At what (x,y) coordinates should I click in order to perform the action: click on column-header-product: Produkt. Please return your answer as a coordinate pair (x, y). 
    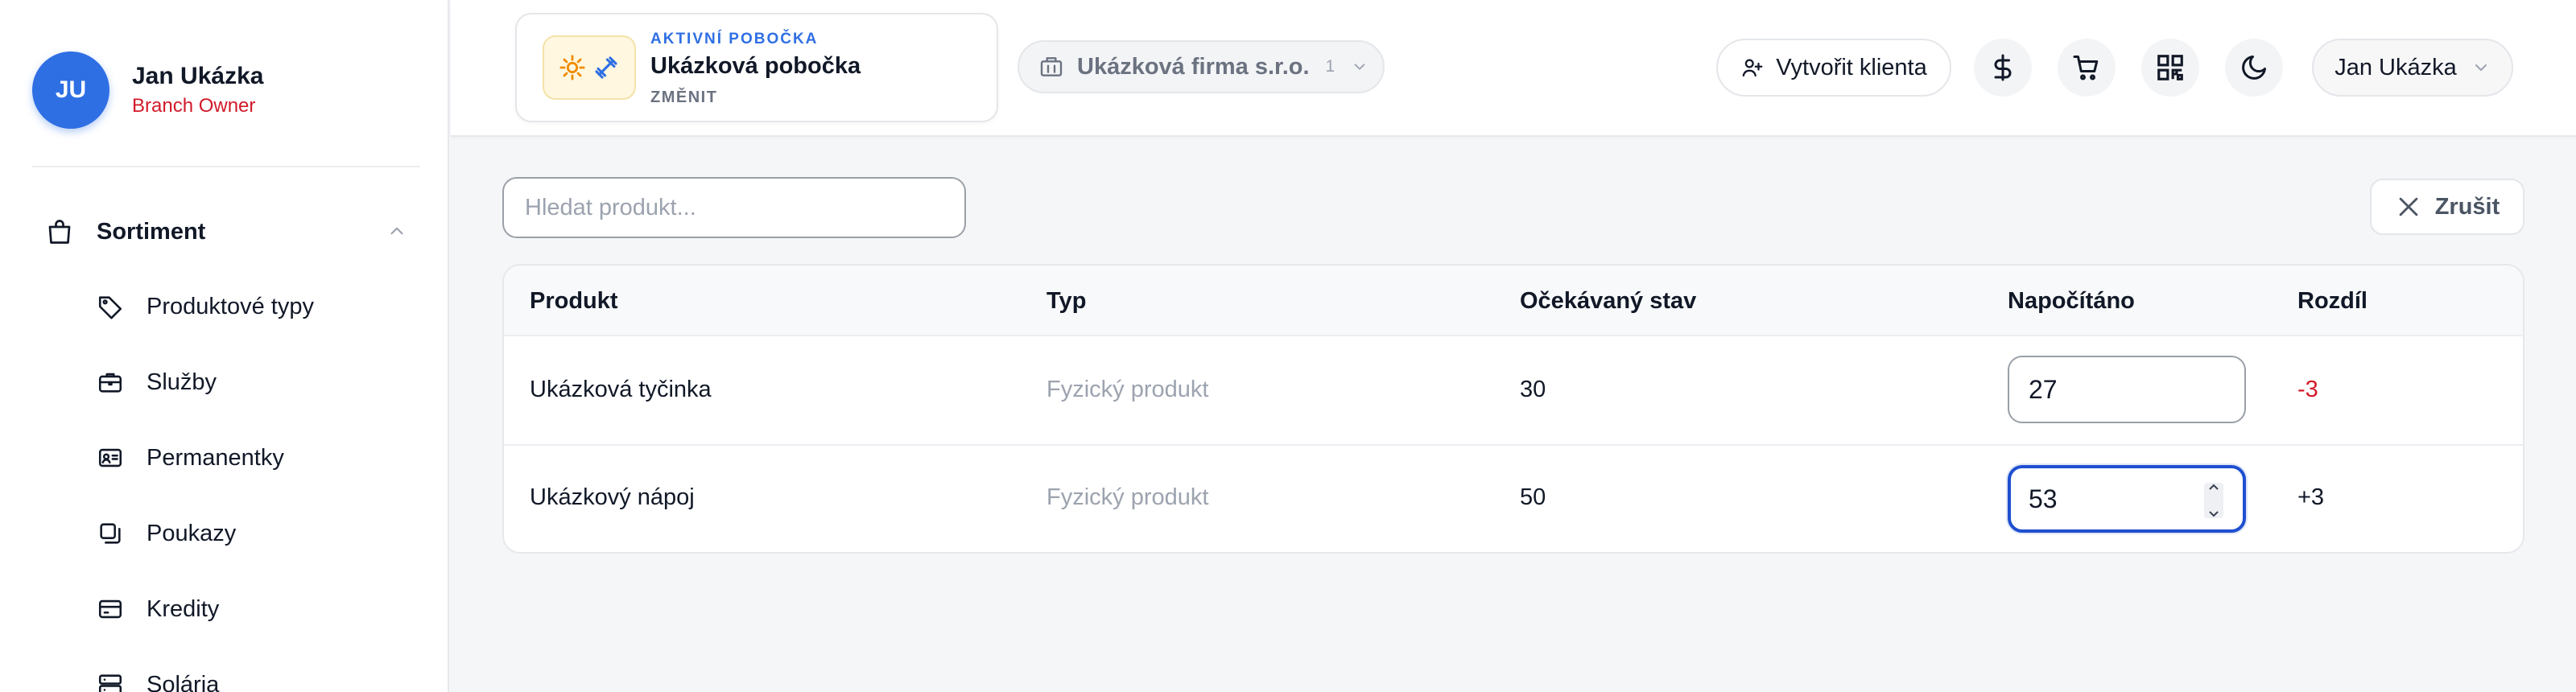
    Looking at the image, I should click on (574, 301).